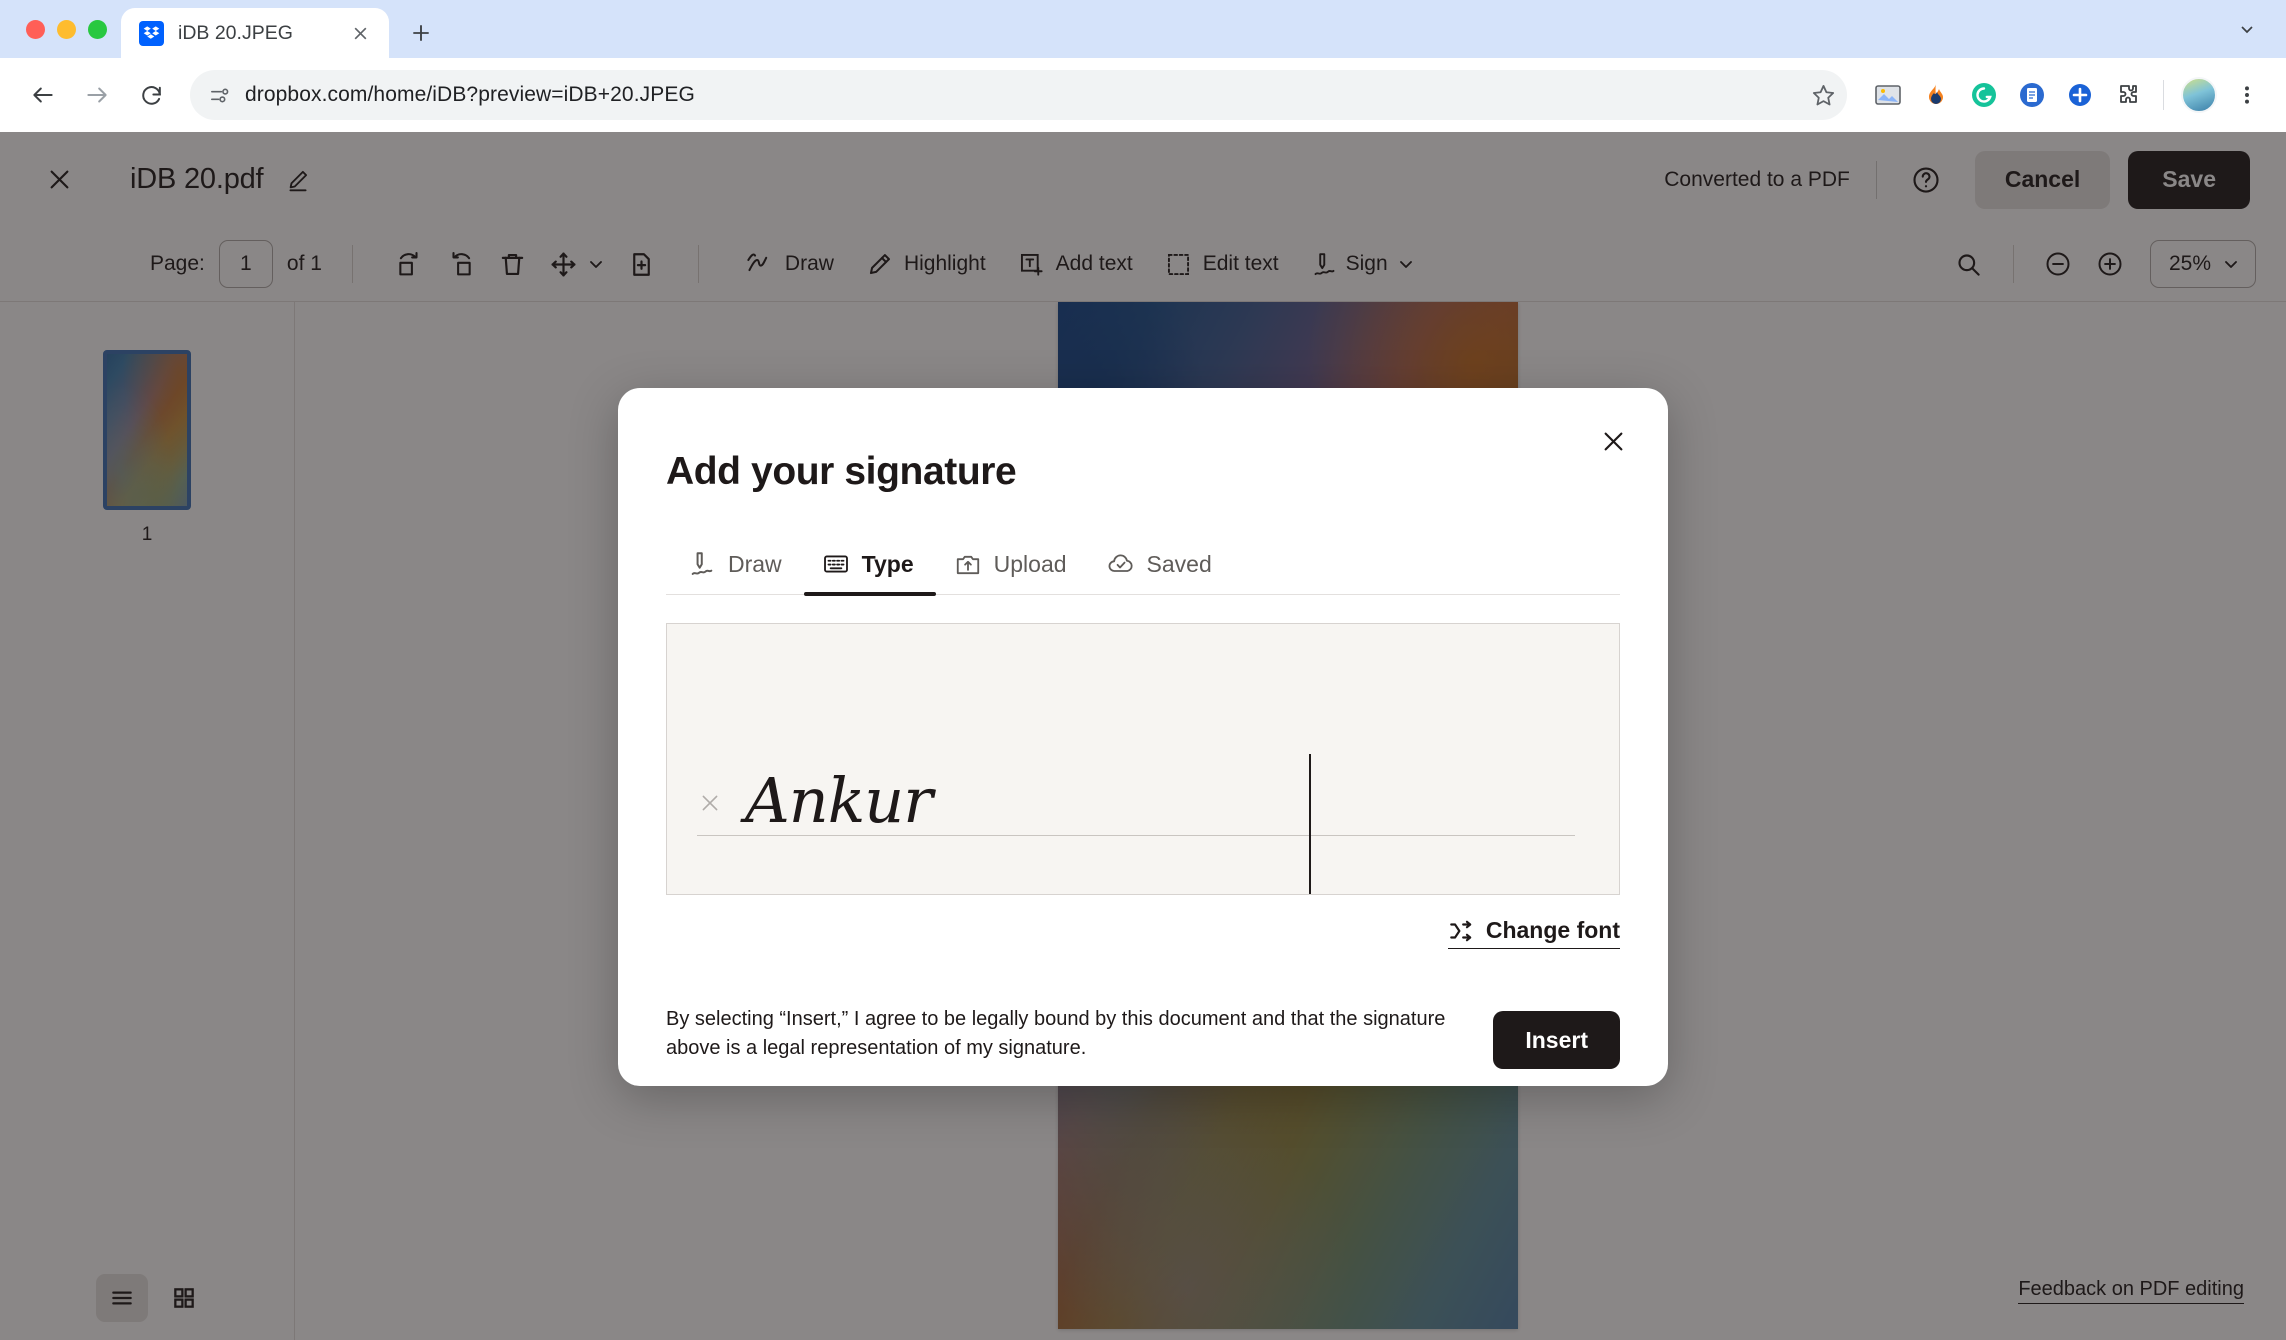 This screenshot has width=2286, height=1340. What do you see at coordinates (97, 95) in the screenshot?
I see `forward-arrow-icon` at bounding box center [97, 95].